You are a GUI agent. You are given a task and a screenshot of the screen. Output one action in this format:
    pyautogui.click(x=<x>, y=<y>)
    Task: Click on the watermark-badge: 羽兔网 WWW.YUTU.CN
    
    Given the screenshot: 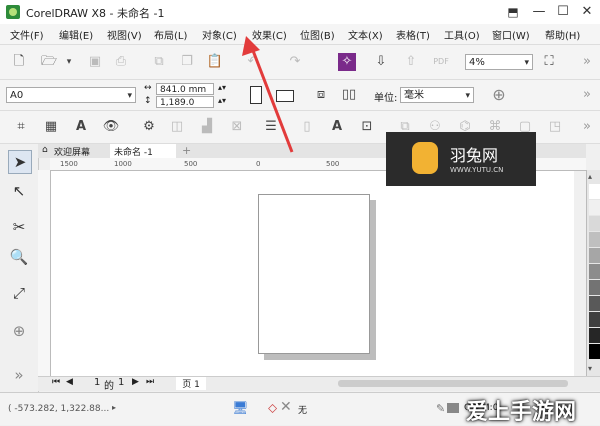 What is the action you would take?
    pyautogui.click(x=461, y=159)
    